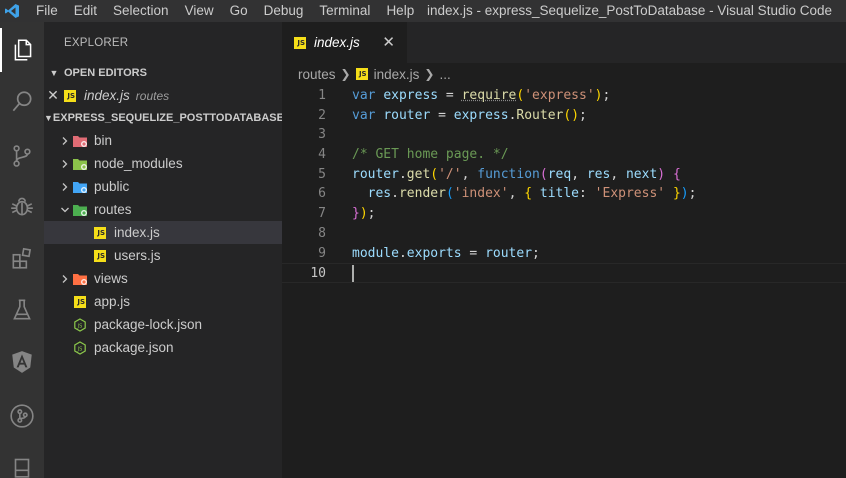 The height and width of the screenshot is (478, 846). I want to click on svg-text: JS, so click(80, 326).